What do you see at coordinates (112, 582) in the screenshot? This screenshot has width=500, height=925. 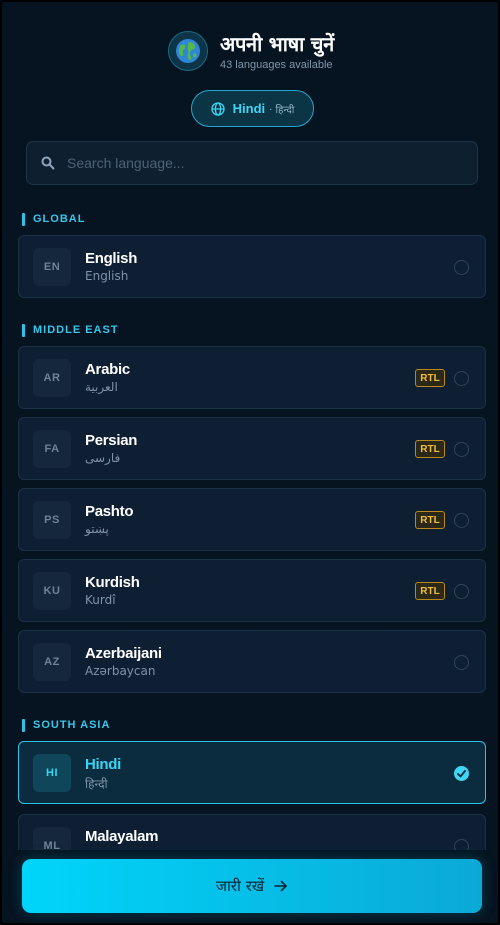 I see `language-name: Kurdish` at bounding box center [112, 582].